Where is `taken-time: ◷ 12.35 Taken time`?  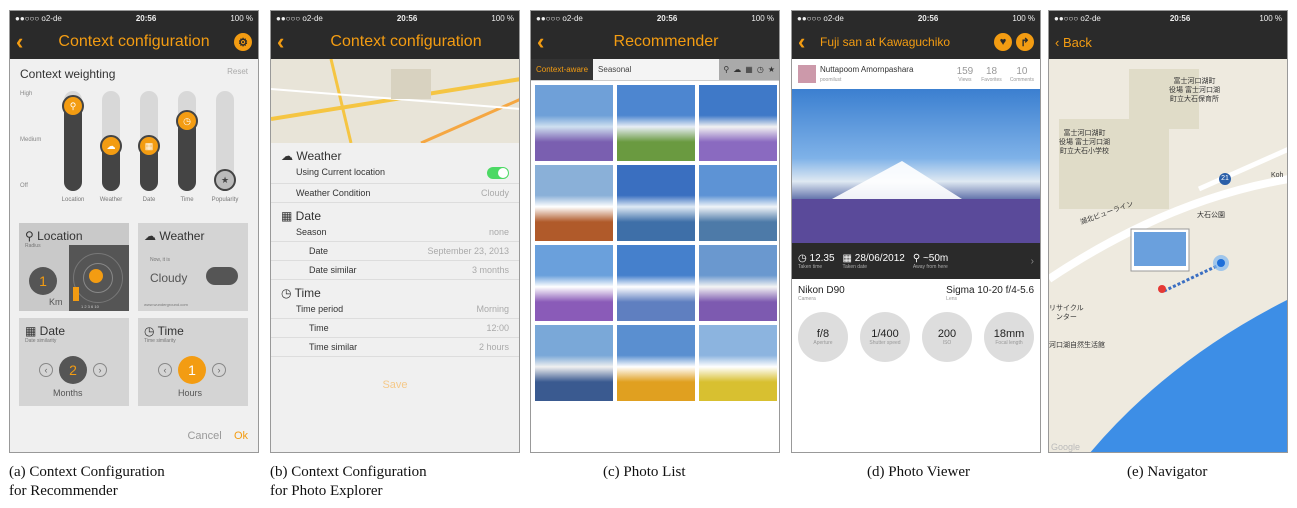
taken-time: ◷ 12.35 Taken time is located at coordinates (816, 261).